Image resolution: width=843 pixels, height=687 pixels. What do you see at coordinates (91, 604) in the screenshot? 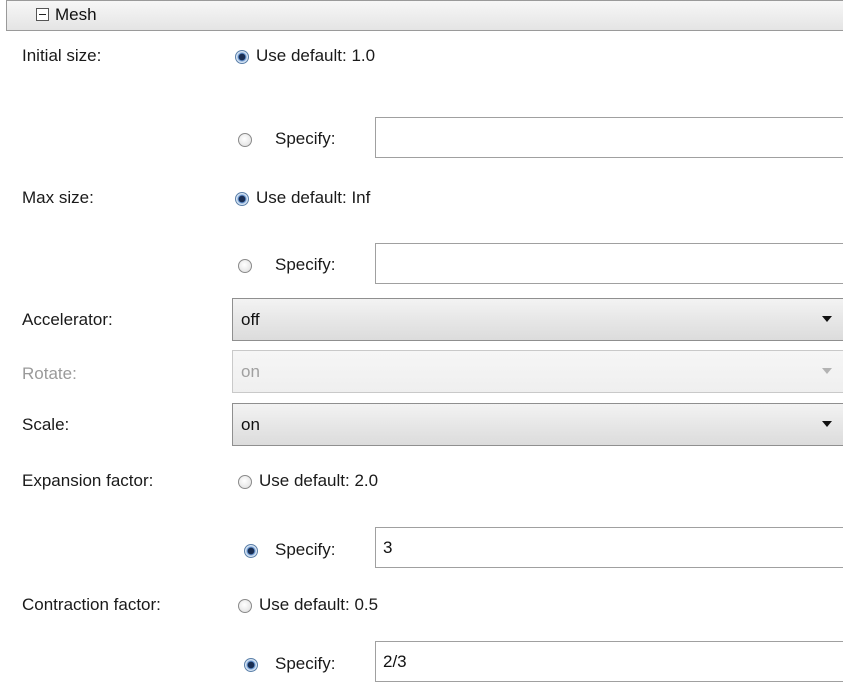
I see `contraction-factor-label: Contraction factor:` at bounding box center [91, 604].